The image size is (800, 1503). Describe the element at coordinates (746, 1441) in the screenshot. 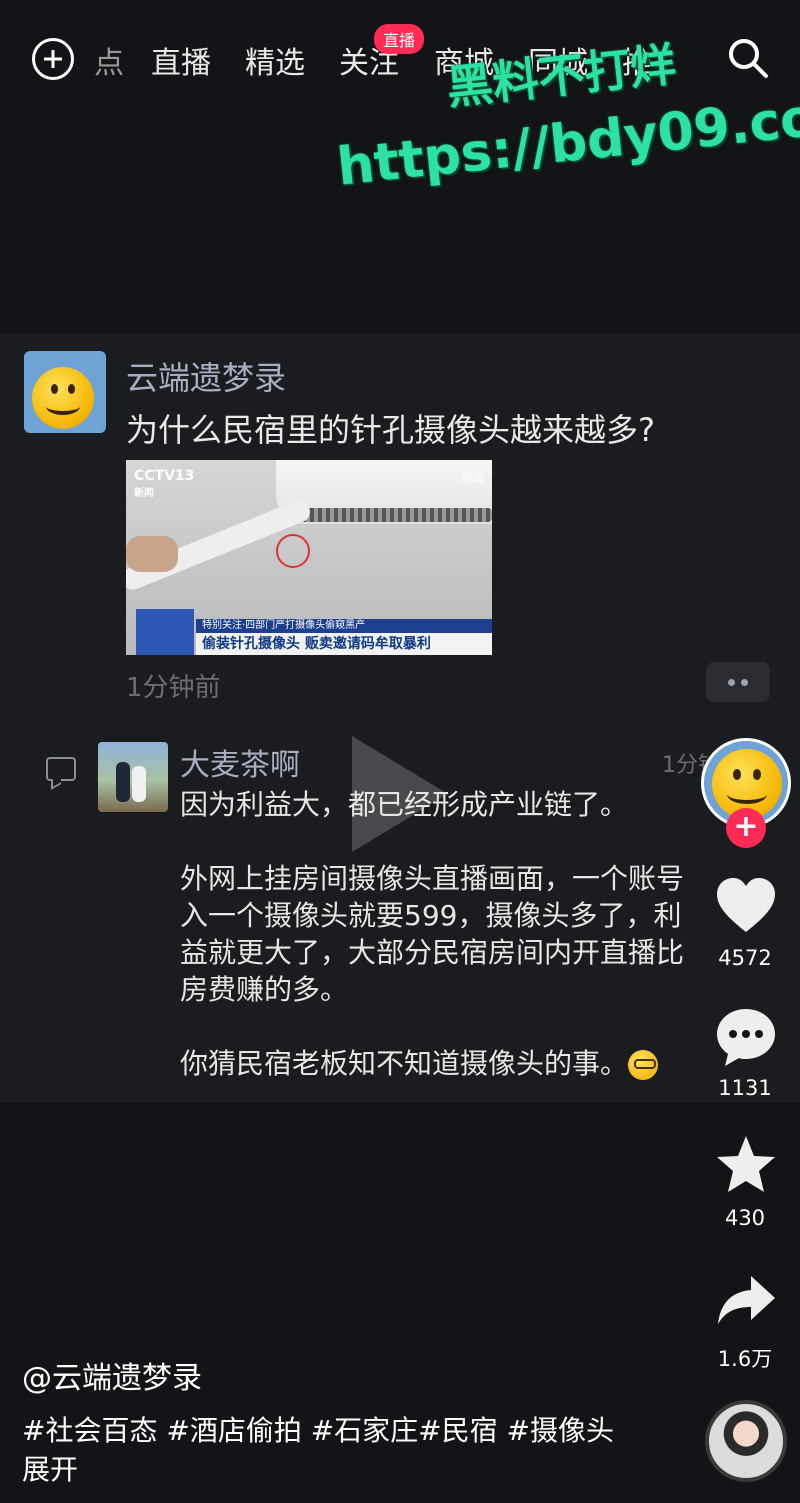

I see `music-disc-icon` at that location.